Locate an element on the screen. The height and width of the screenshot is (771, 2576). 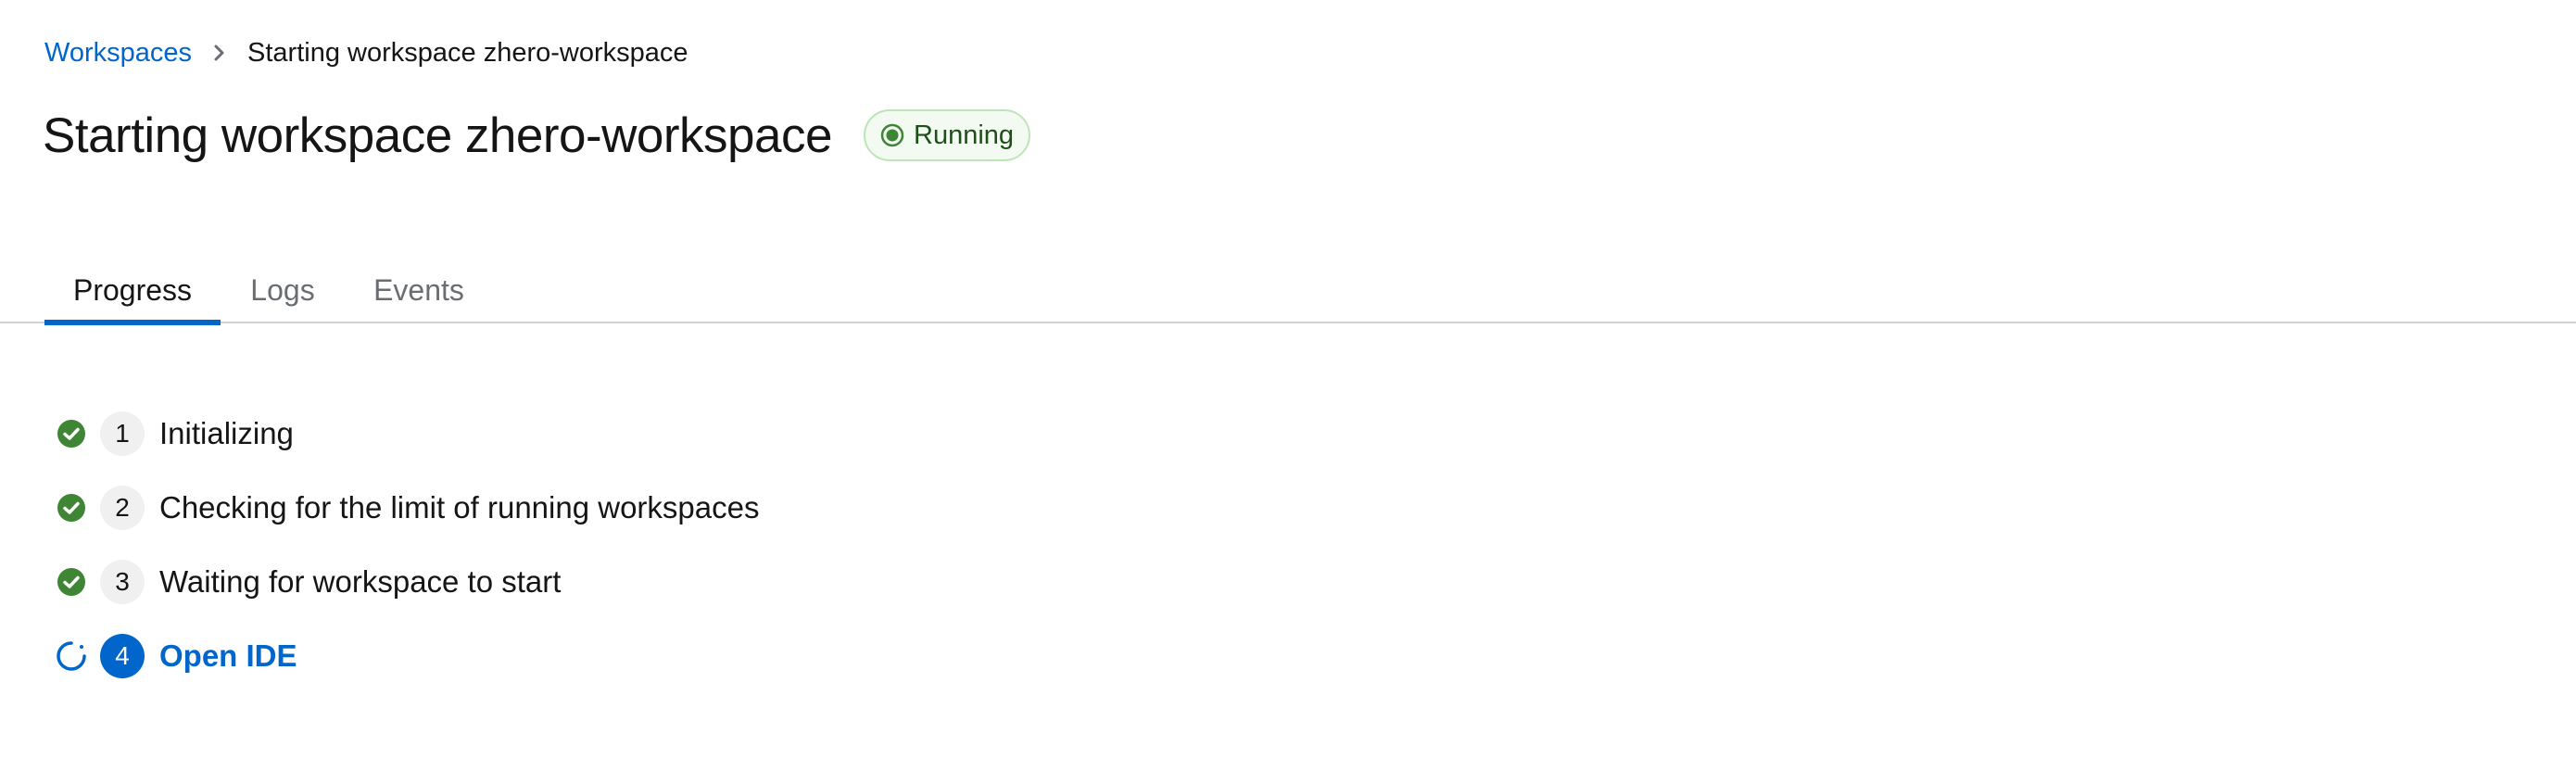
breadcrumb-current: Starting workspace zhero-workspace is located at coordinates (468, 52).